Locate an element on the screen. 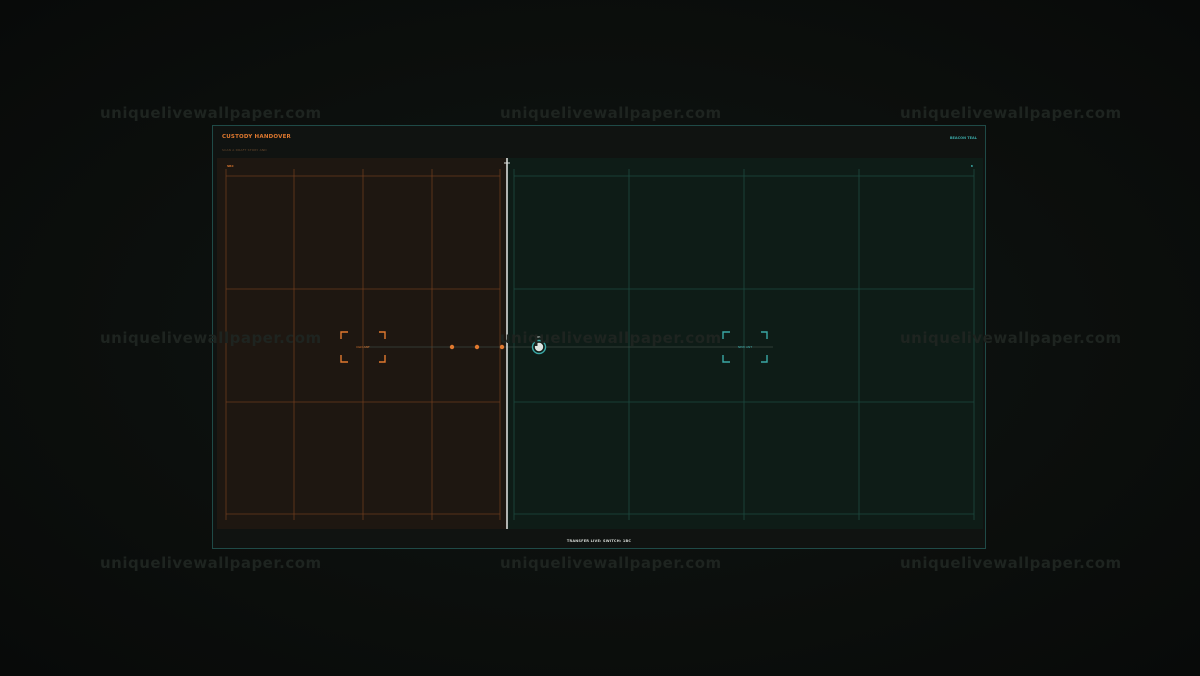  cursor-core is located at coordinates (539, 347).